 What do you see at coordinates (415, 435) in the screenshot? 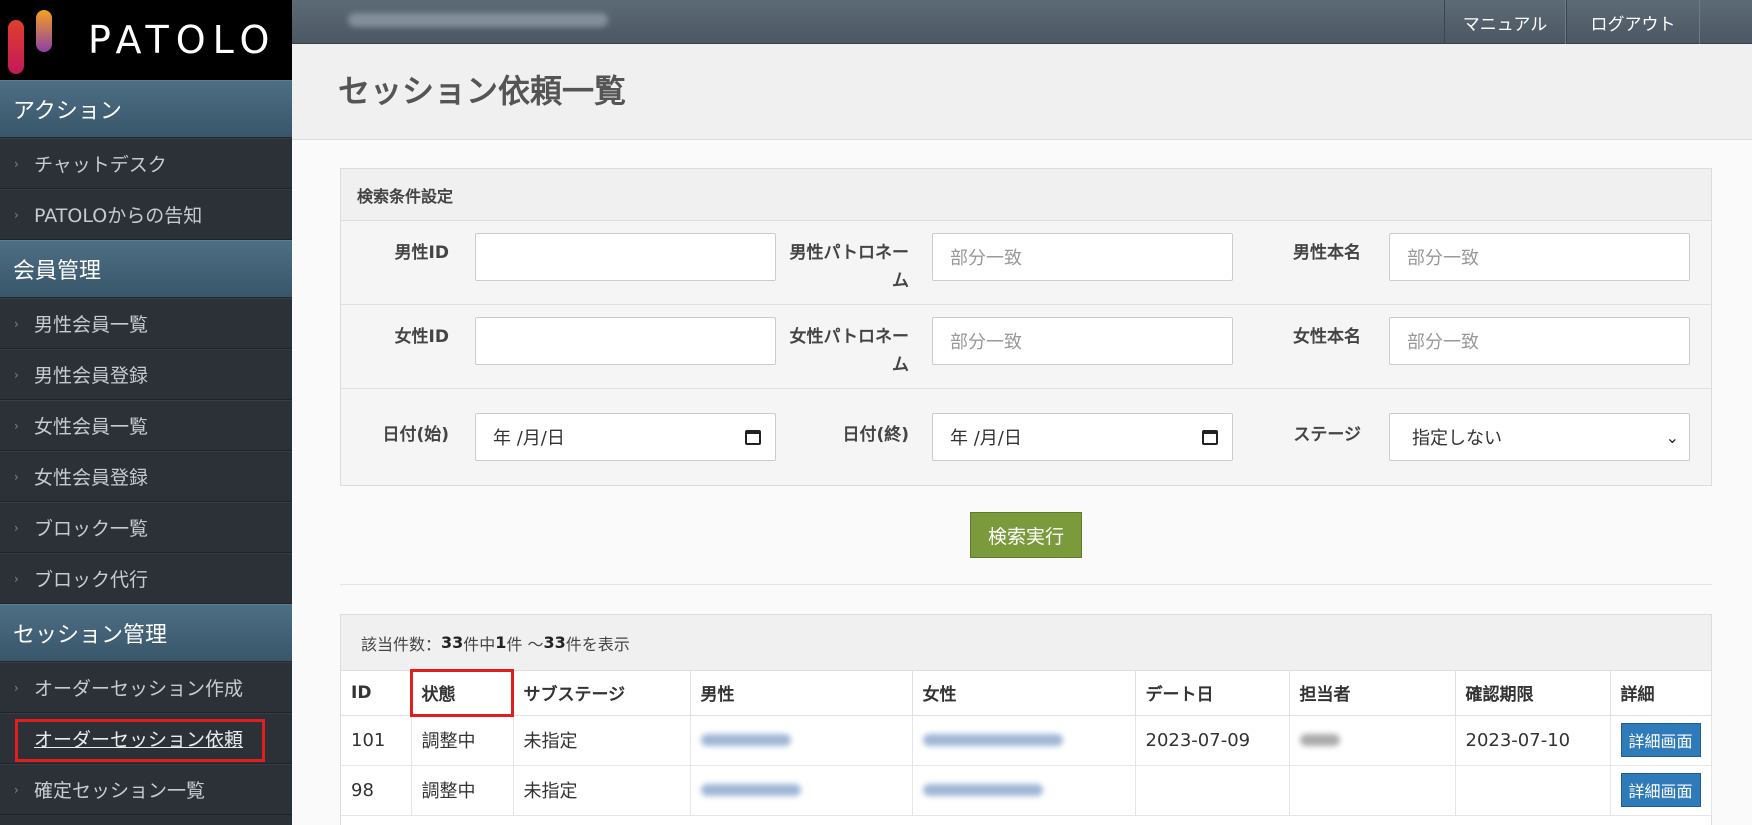
I see `date-start-label: 日付(始)` at bounding box center [415, 435].